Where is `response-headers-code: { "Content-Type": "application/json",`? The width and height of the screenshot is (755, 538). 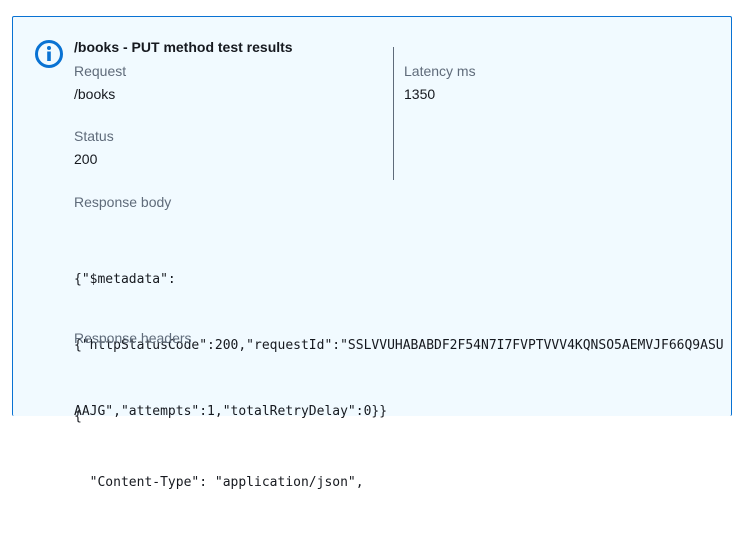 response-headers-code: { "Content-Type": "application/json", is located at coordinates (219, 450).